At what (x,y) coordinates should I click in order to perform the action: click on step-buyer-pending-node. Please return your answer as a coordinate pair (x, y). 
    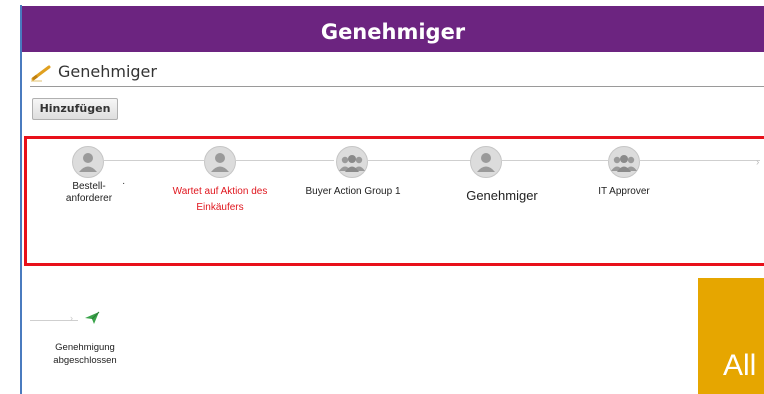
    Looking at the image, I should click on (220, 162).